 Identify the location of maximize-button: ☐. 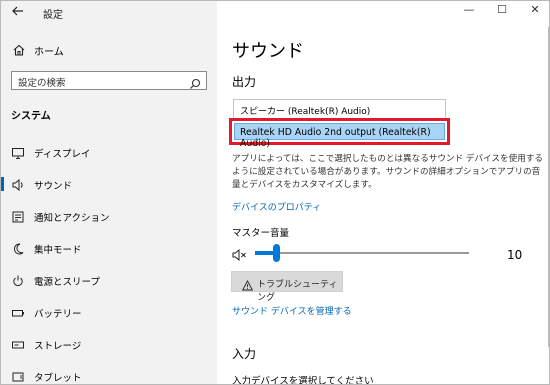
(502, 9).